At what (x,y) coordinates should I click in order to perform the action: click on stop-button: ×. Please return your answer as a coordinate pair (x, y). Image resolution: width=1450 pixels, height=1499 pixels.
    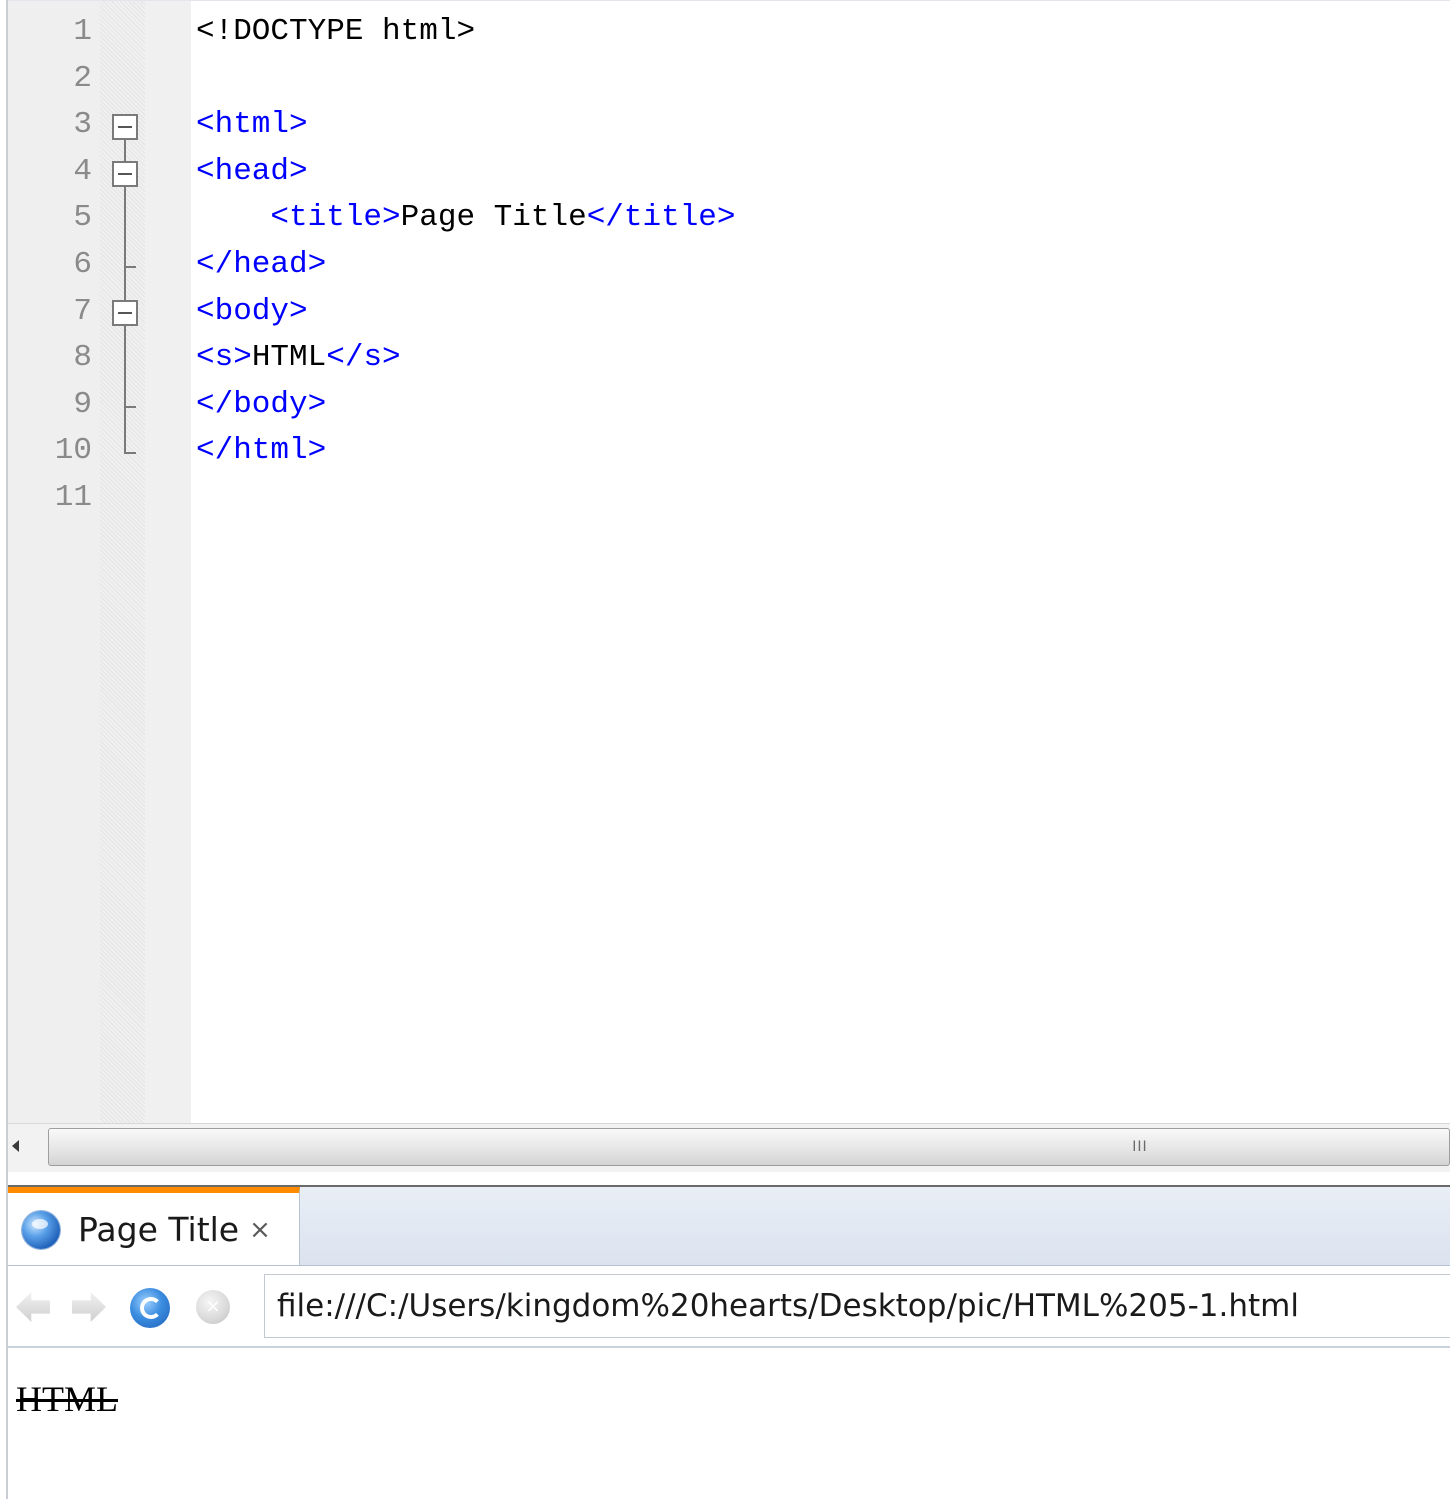
    Looking at the image, I should click on (213, 1307).